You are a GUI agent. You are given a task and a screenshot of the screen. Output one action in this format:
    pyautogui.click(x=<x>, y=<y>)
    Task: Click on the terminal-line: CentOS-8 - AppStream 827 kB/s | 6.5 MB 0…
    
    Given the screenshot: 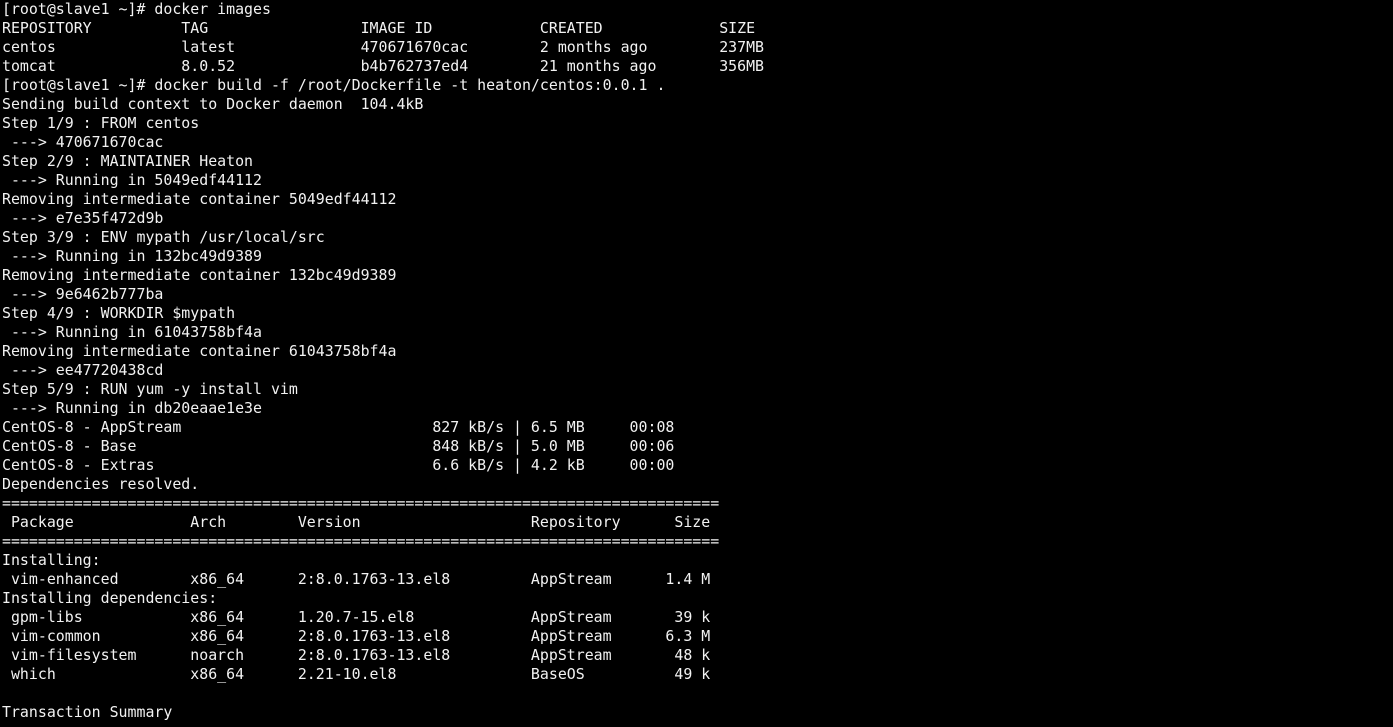 What is the action you would take?
    pyautogui.click(x=338, y=427)
    